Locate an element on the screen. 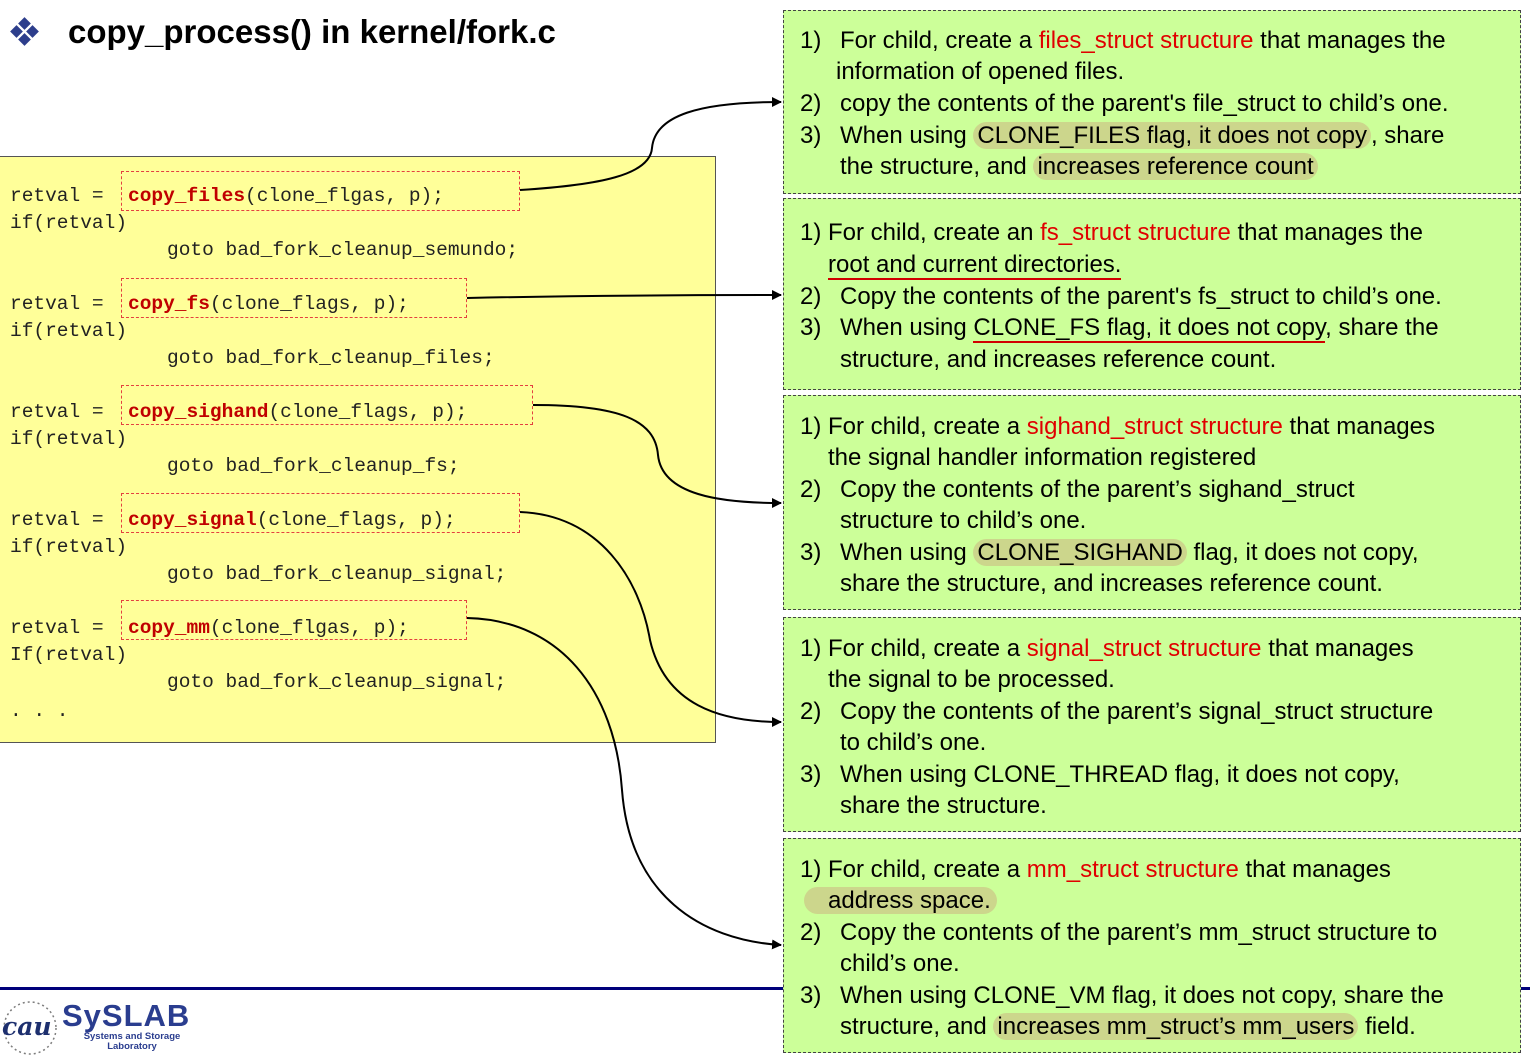  arrow-copy-signal is located at coordinates (650, 619).